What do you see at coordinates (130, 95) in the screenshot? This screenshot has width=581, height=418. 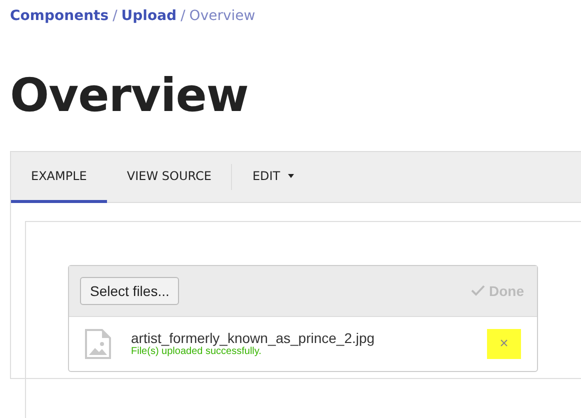 I see `page-heading: Overview` at bounding box center [130, 95].